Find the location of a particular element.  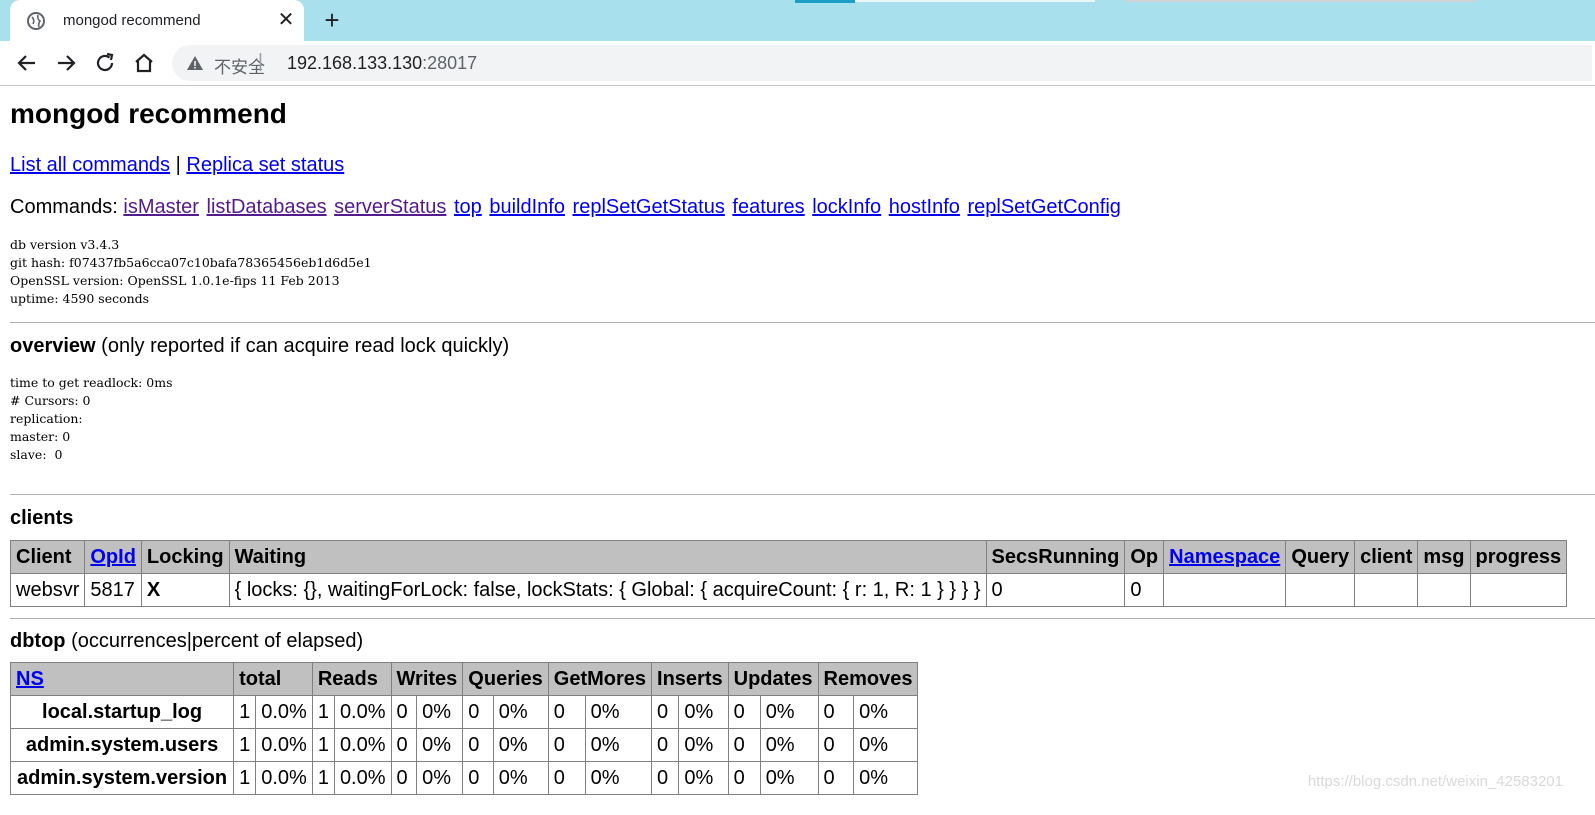

col-total: total is located at coordinates (273, 679).